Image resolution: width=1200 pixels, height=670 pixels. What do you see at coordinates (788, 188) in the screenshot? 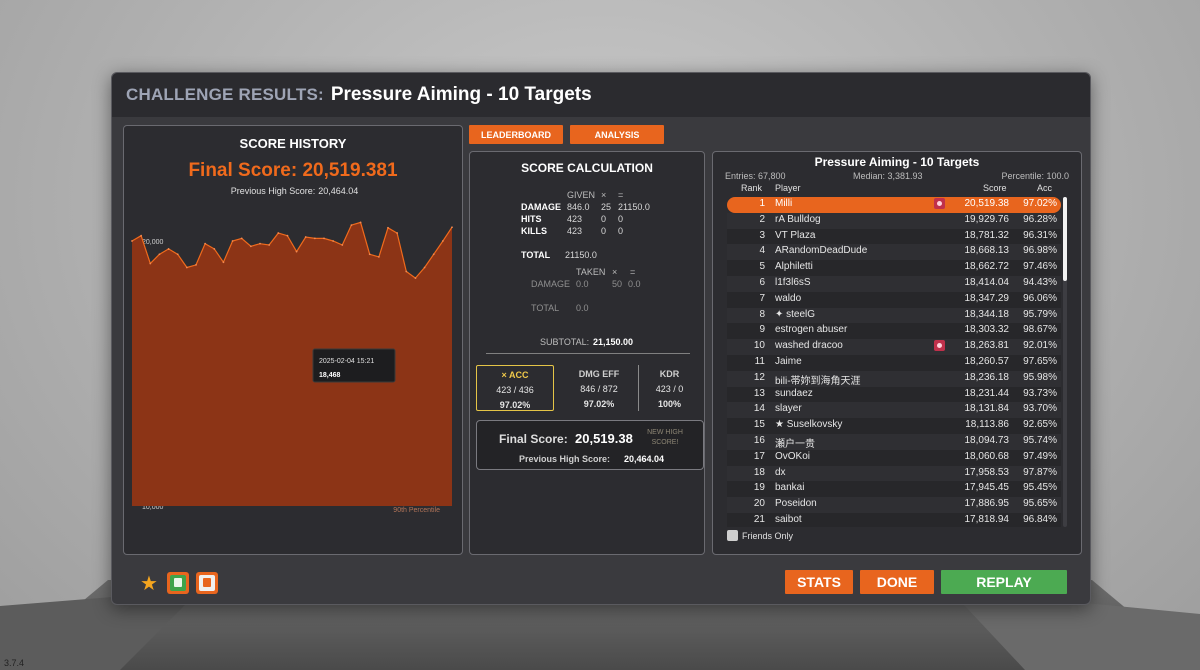
I see `col-player: Player` at bounding box center [788, 188].